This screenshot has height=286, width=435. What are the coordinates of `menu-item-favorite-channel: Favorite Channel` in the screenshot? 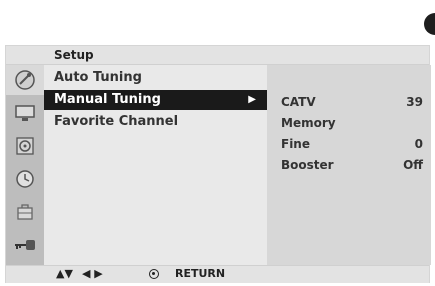 It's located at (155, 122).